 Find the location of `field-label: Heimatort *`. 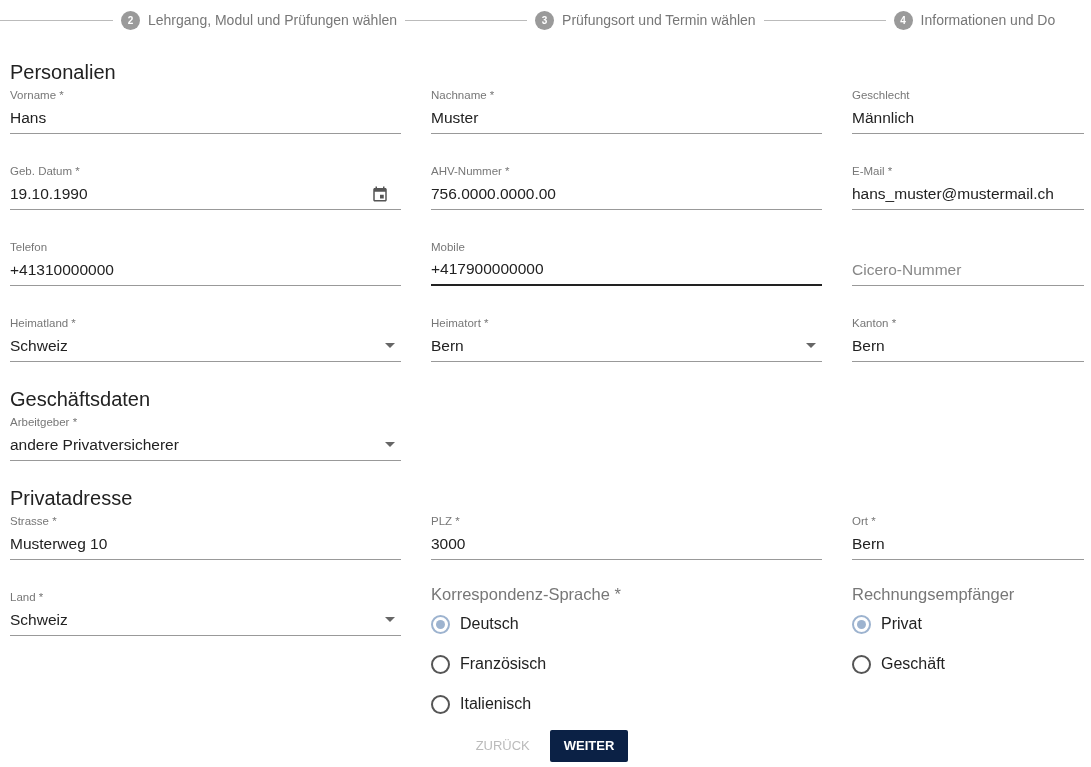

field-label: Heimatort * is located at coordinates (460, 323).